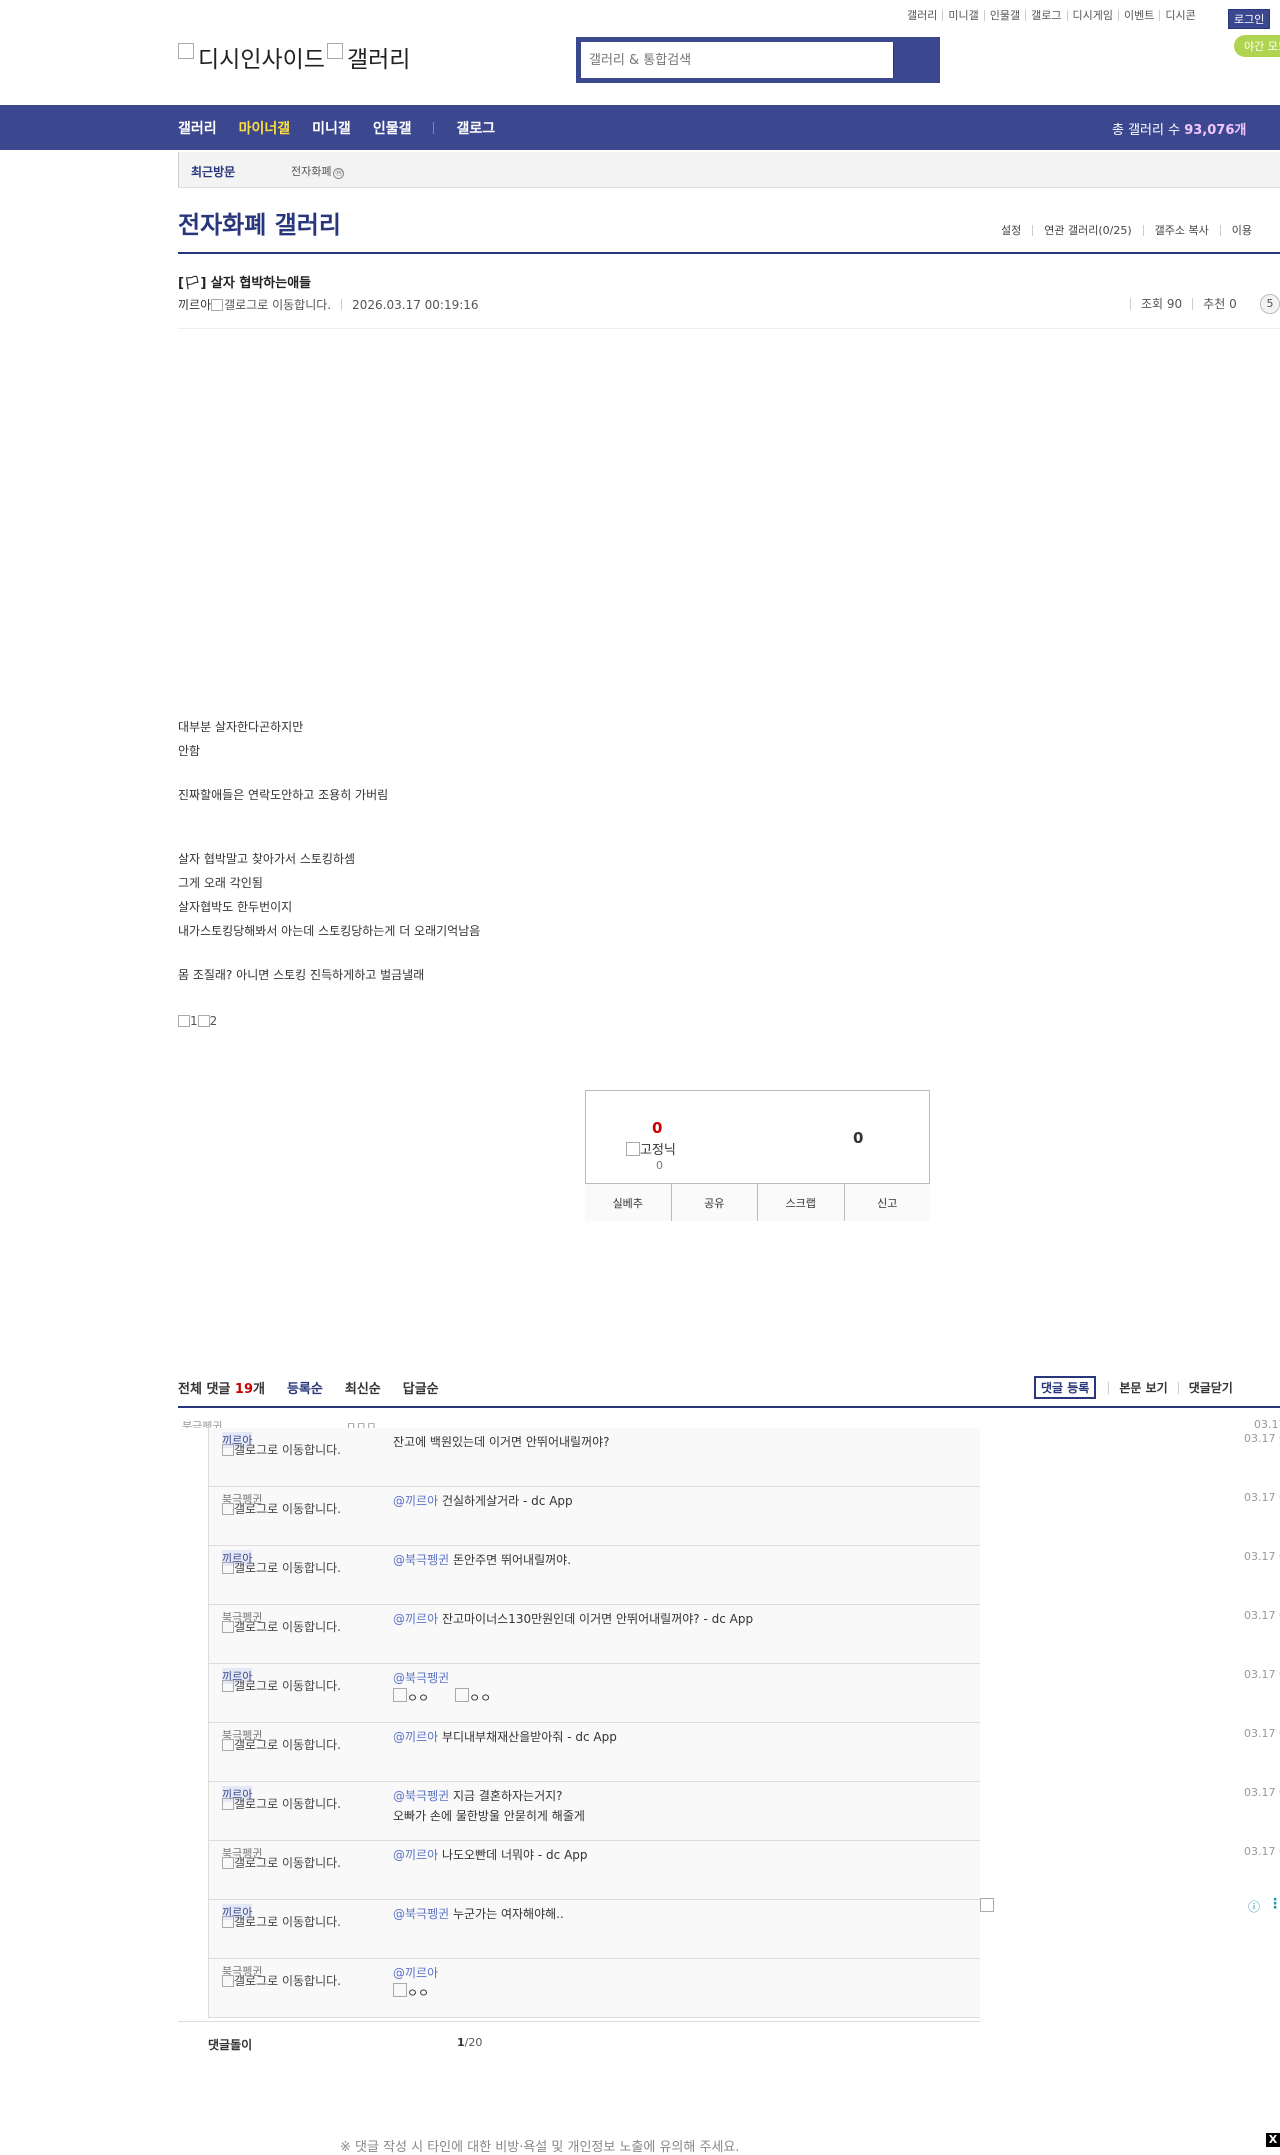 Image resolution: width=1280 pixels, height=2155 pixels. Describe the element at coordinates (714, 1202) in the screenshot. I see `share-button: 공유` at that location.